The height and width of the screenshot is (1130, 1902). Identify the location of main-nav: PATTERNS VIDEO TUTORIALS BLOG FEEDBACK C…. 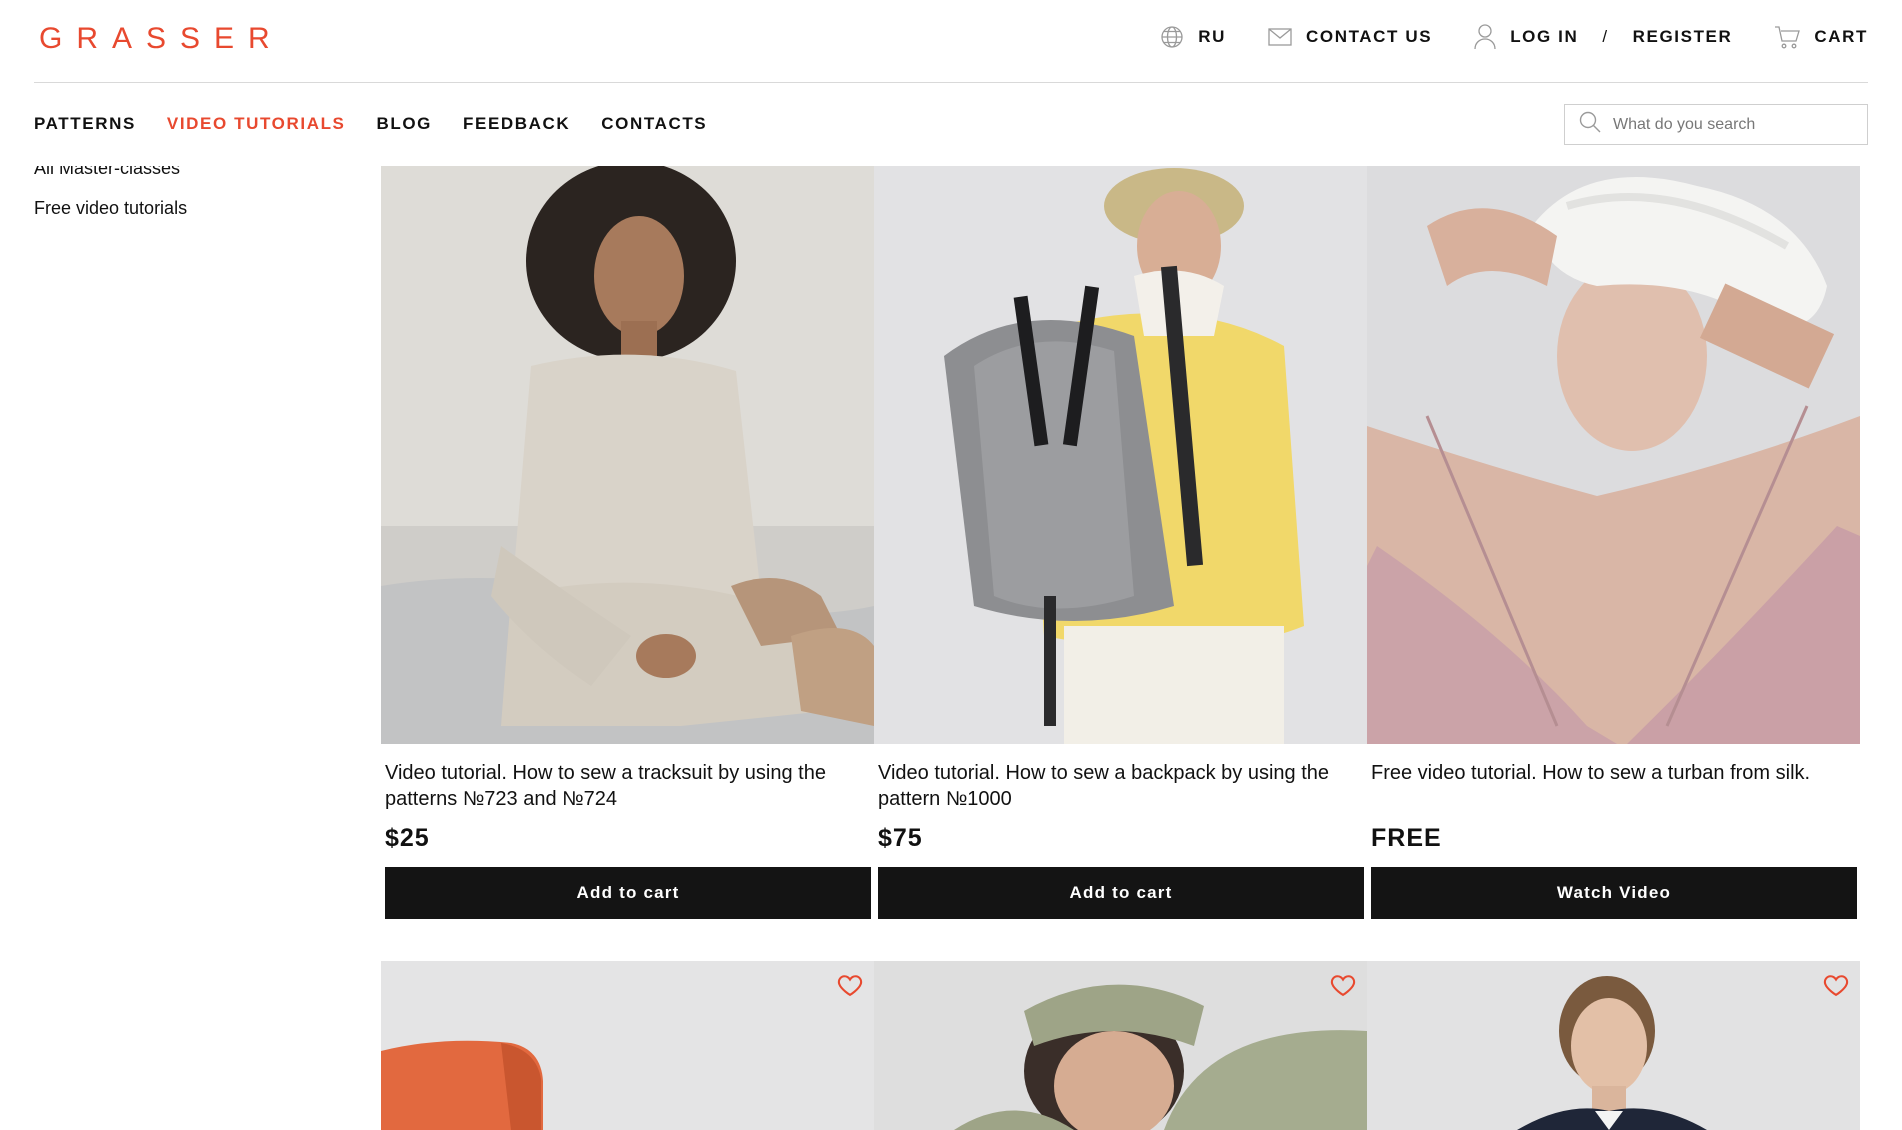
(370, 124).